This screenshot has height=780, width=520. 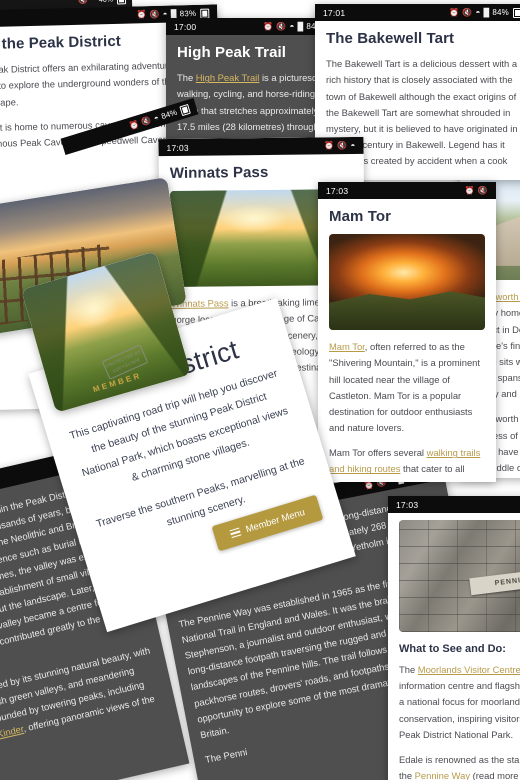 What do you see at coordinates (235, 533) in the screenshot?
I see `hamburger-icon` at bounding box center [235, 533].